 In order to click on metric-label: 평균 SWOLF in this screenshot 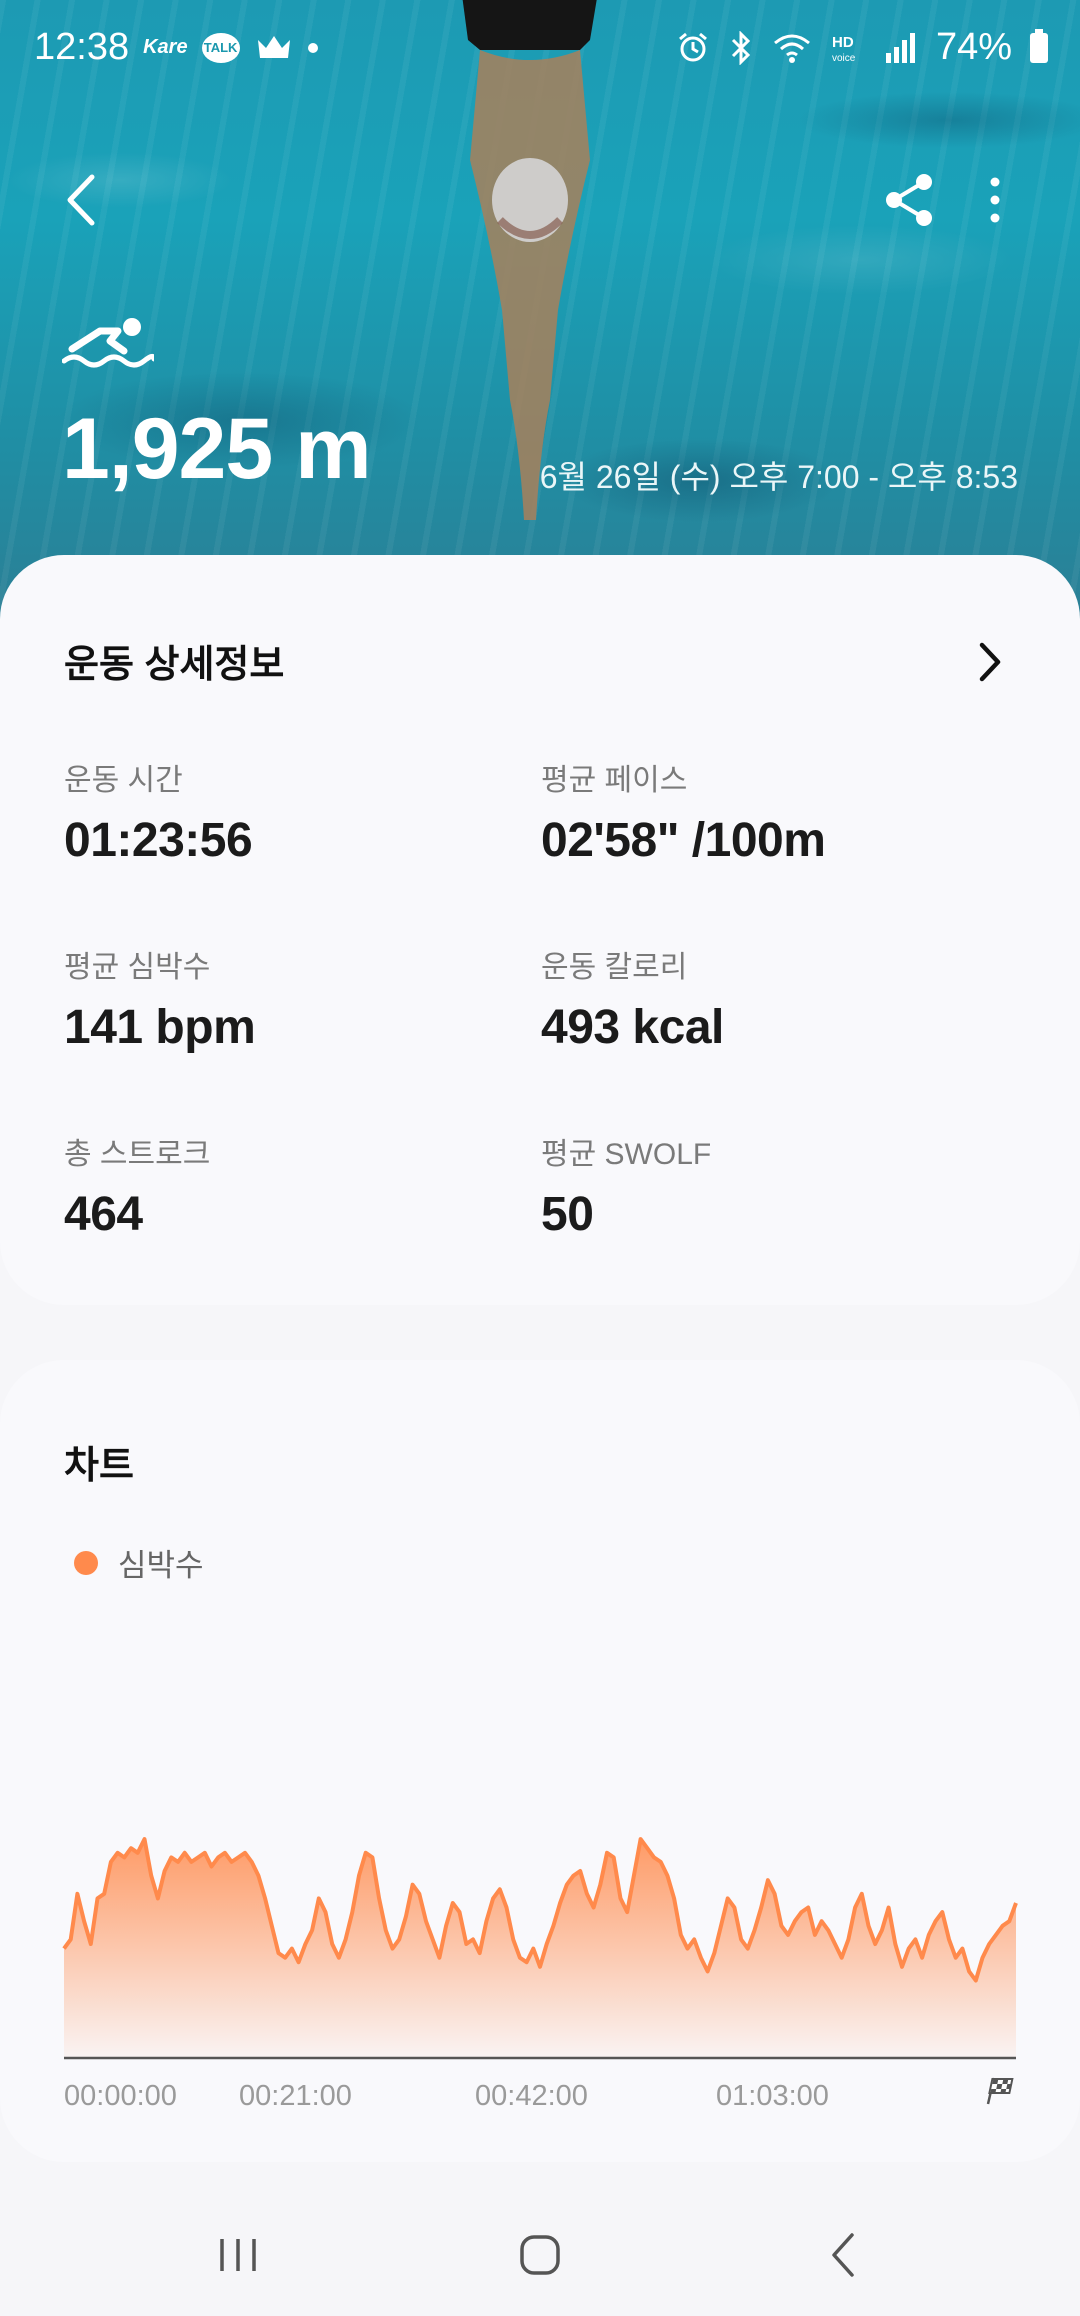, I will do `click(626, 1154)`.